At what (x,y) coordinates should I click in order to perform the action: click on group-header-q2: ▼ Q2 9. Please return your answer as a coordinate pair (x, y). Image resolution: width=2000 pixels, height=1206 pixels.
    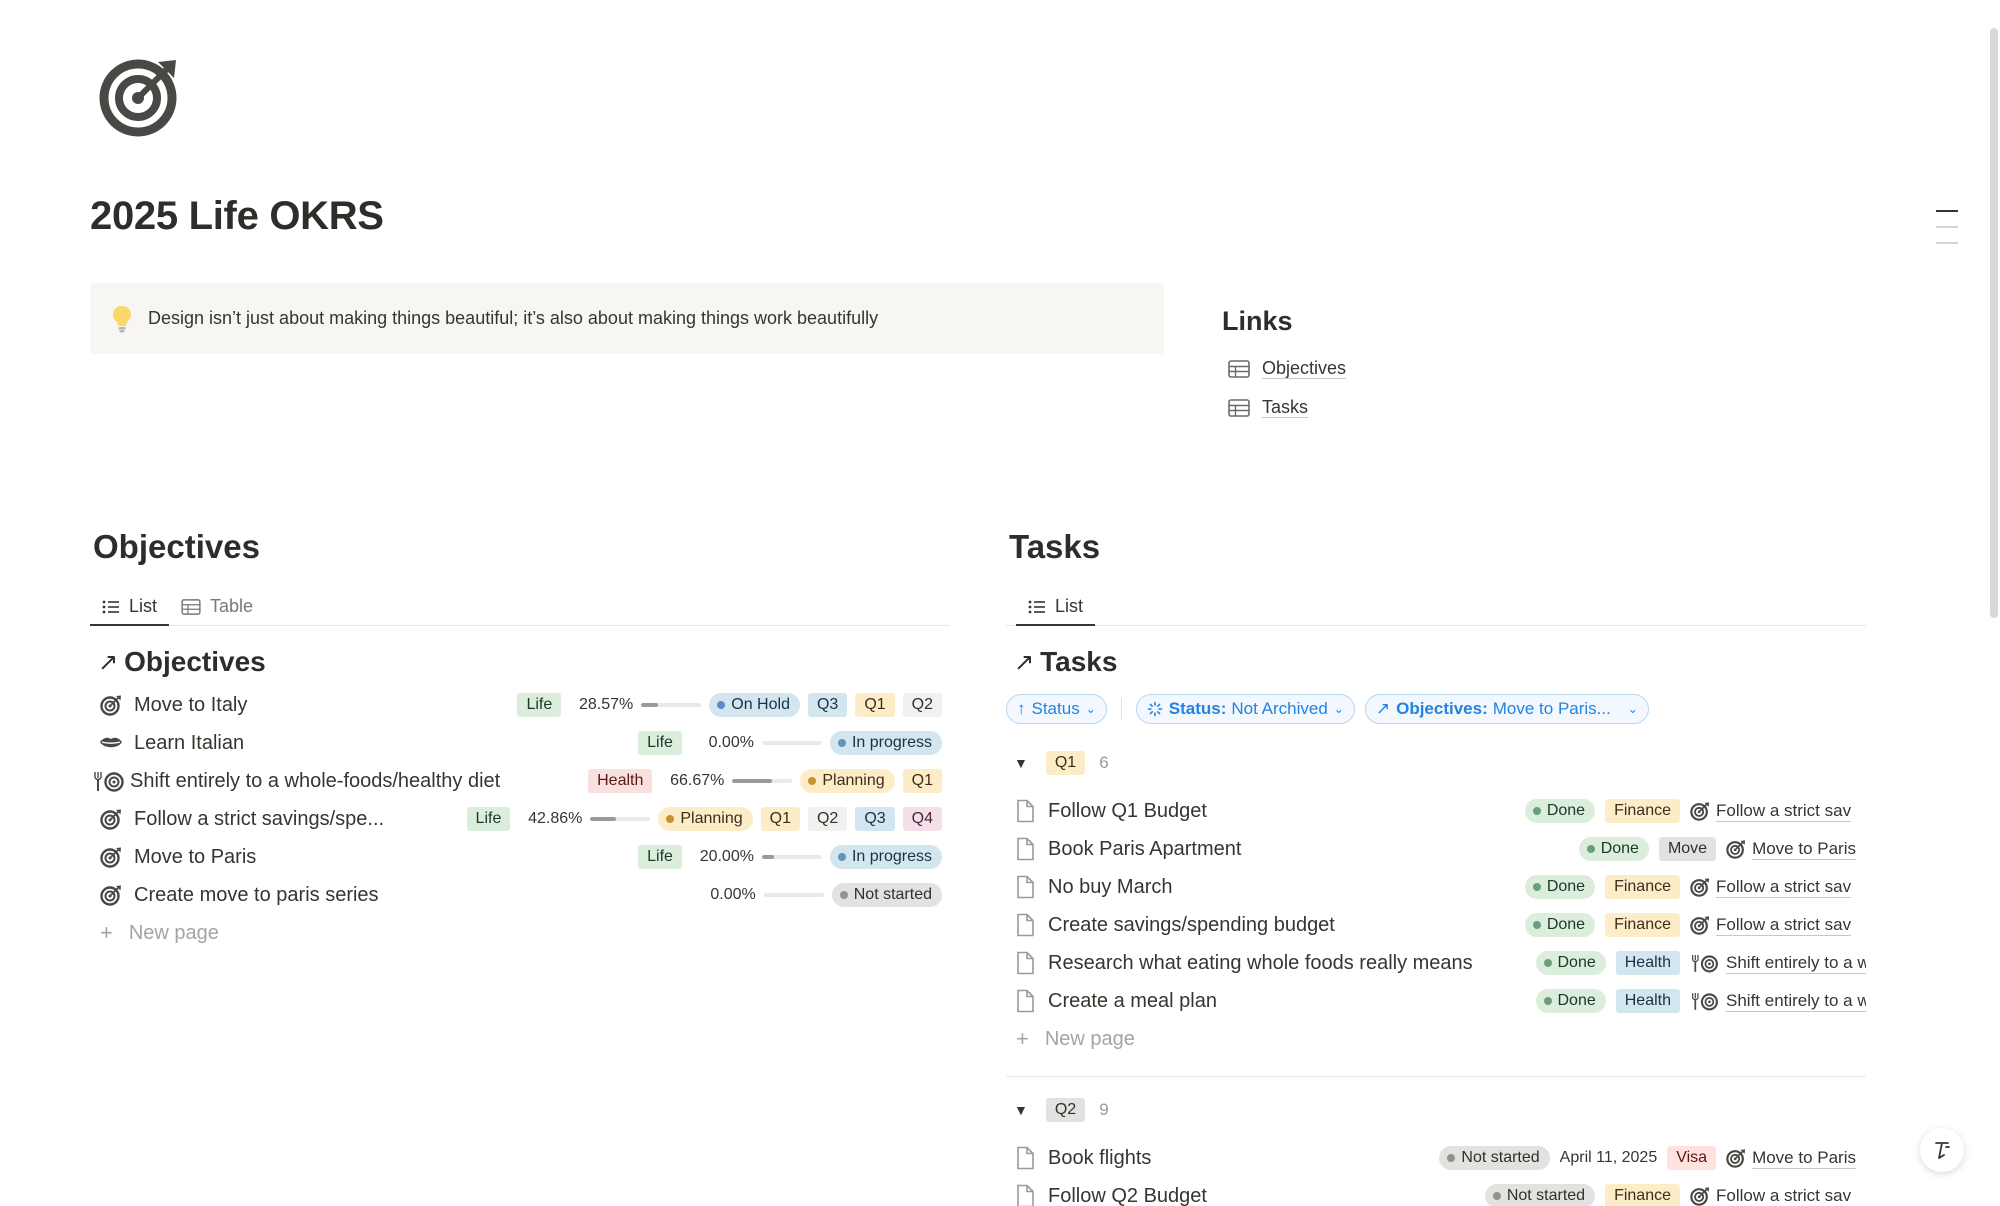
    Looking at the image, I should click on (1436, 1110).